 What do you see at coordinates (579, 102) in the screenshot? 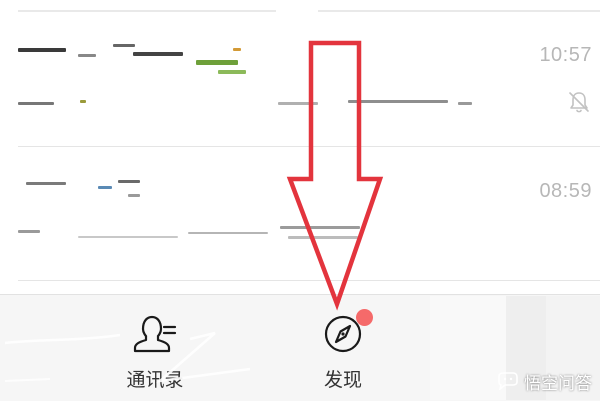
I see `muted-bell-icon` at bounding box center [579, 102].